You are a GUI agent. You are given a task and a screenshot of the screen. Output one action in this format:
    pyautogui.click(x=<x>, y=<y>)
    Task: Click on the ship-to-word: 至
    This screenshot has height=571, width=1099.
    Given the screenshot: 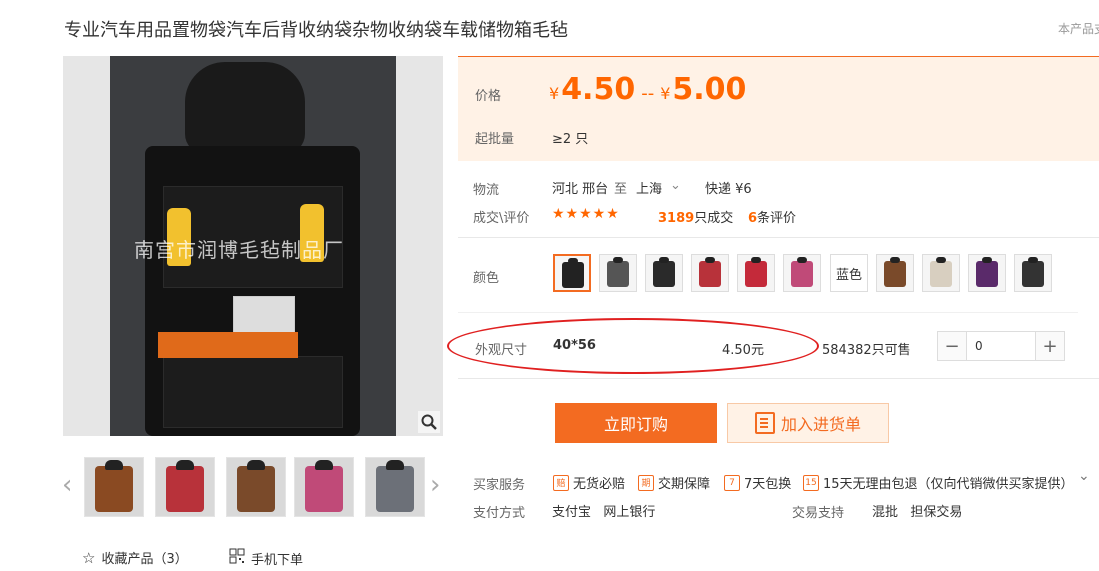 What is the action you would take?
    pyautogui.click(x=621, y=189)
    